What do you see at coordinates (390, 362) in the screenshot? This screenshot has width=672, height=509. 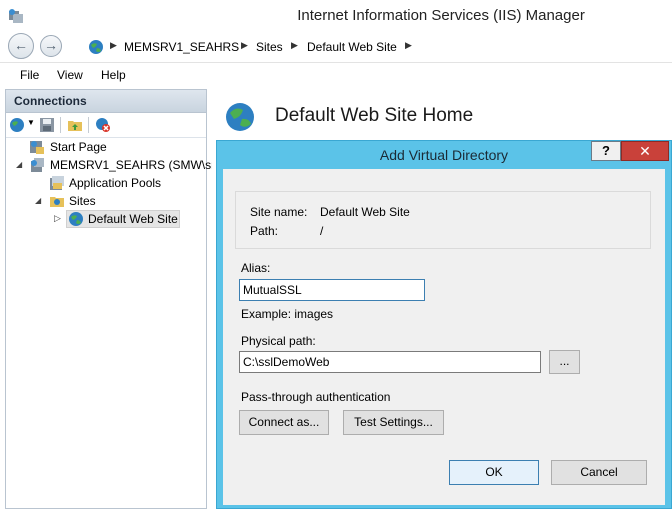 I see `physical-path-input: C:\sslDemoWeb` at bounding box center [390, 362].